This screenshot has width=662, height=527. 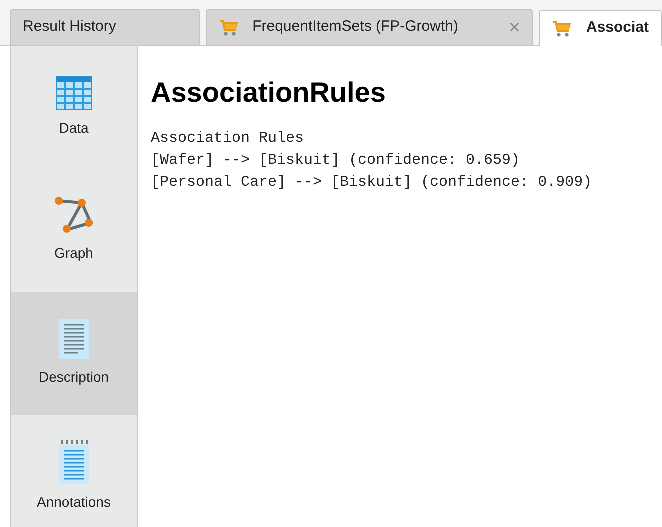 I want to click on page-title: AssociationRules, so click(x=269, y=93).